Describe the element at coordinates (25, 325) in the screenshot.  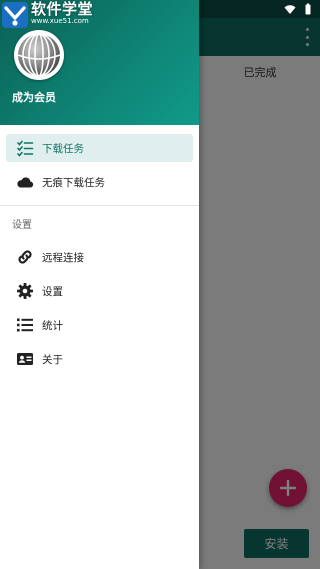
I see `list-icon` at that location.